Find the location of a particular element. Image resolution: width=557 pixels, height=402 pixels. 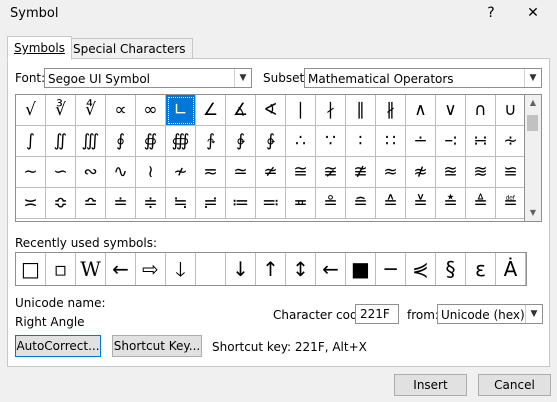

symbol-cell: ∪ is located at coordinates (510, 110).